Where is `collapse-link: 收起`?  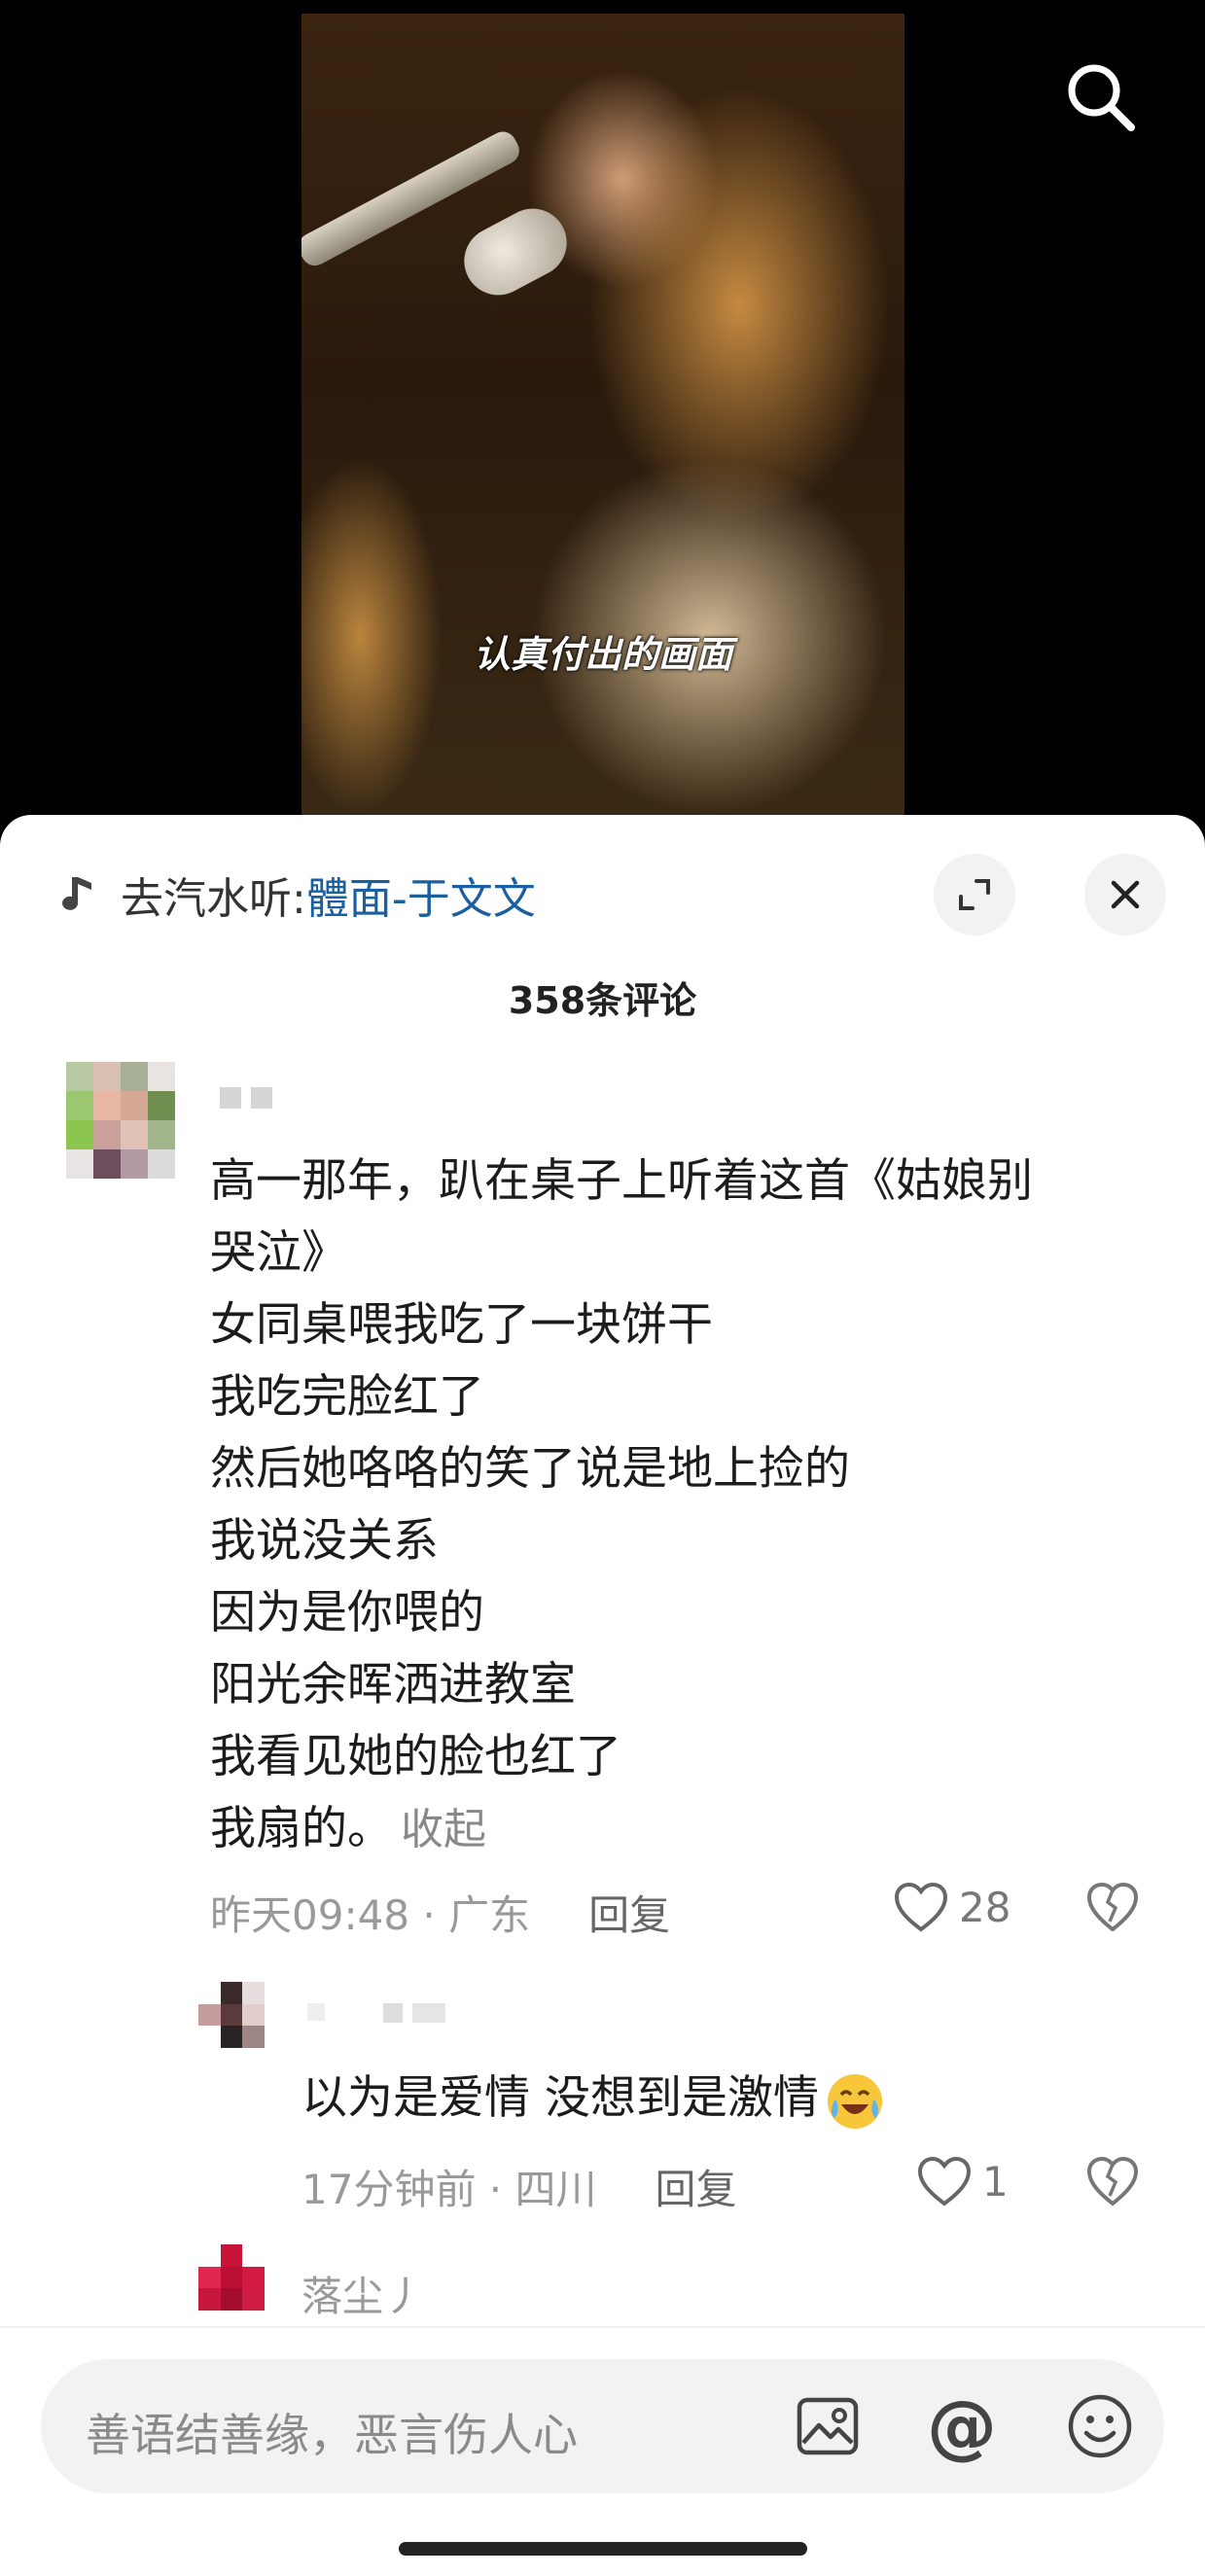 collapse-link: 收起 is located at coordinates (443, 1830).